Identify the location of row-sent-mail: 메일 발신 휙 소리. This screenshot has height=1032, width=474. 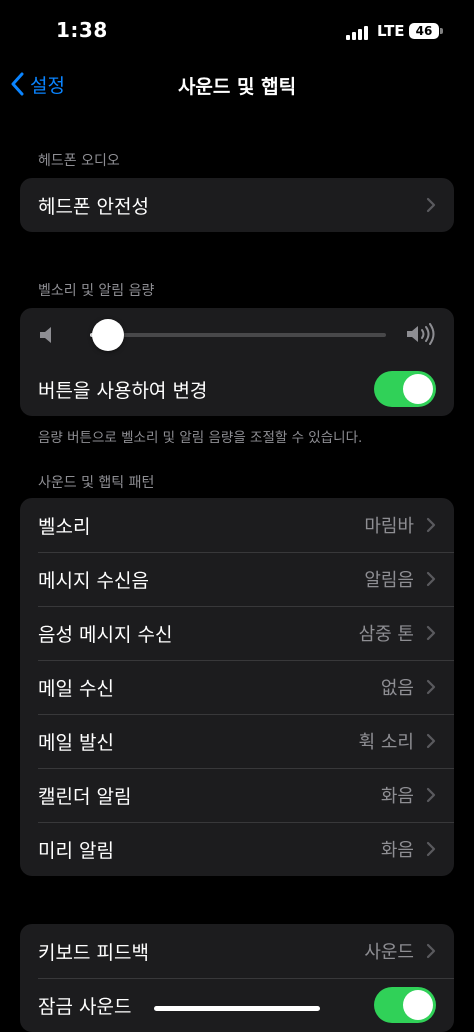
(237, 741).